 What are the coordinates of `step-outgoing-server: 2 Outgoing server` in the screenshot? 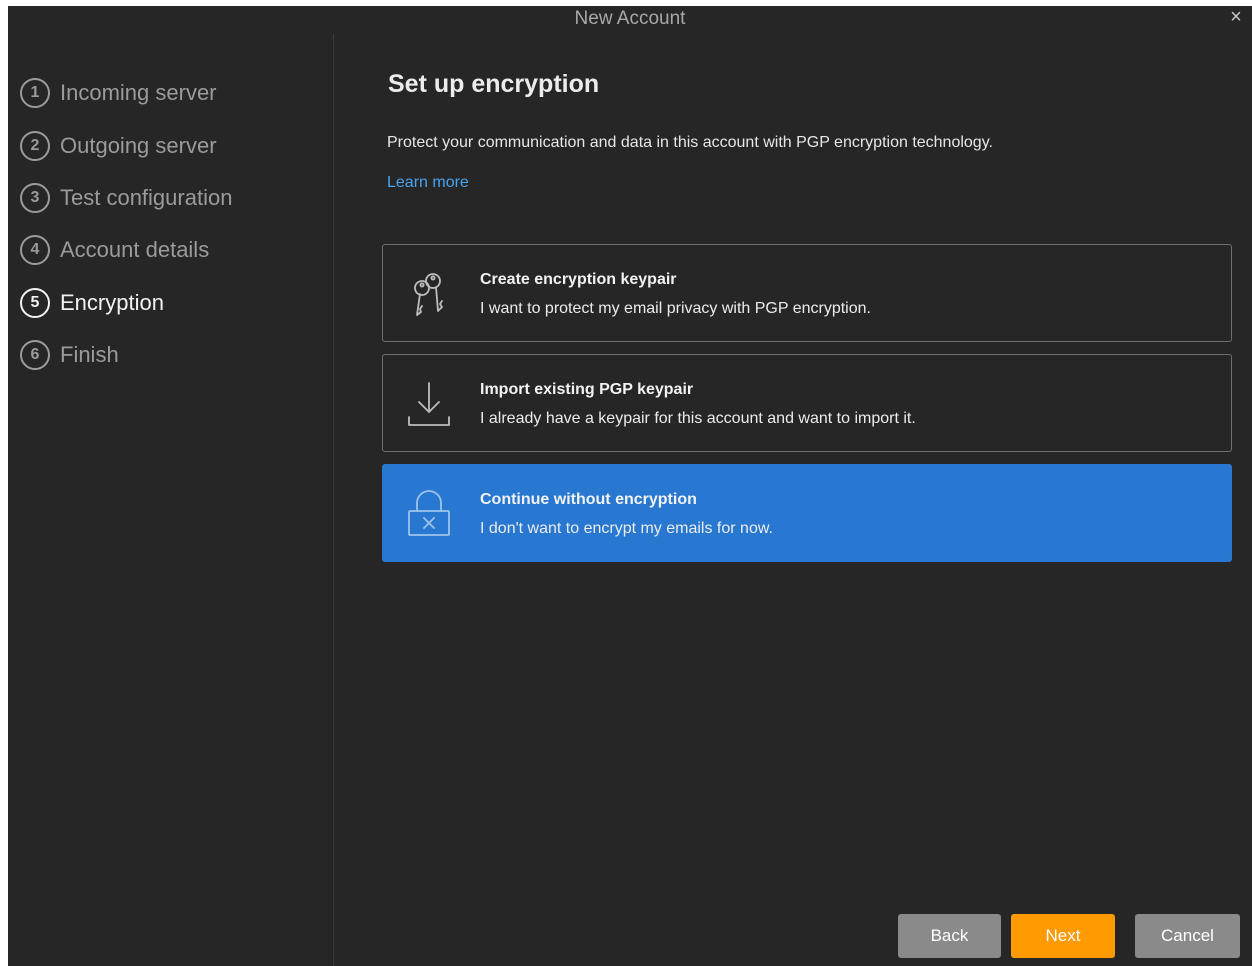 It's located at (118, 146).